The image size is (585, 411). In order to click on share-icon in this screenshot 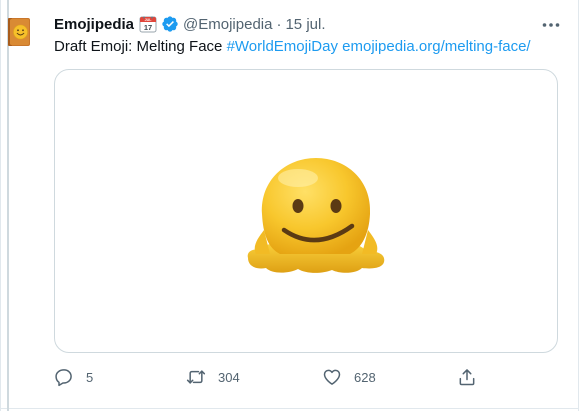, I will do `click(467, 377)`.